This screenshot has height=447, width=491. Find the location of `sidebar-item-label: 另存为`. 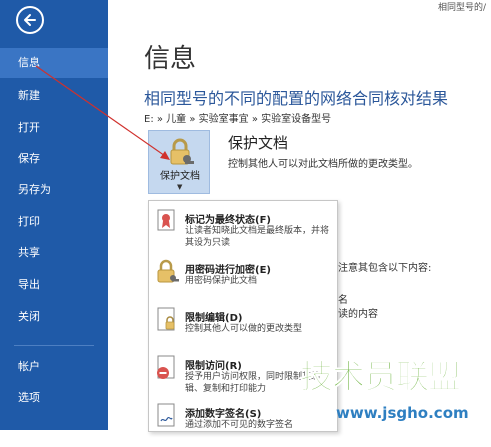

sidebar-item-label: 另存为 is located at coordinates (34, 189).